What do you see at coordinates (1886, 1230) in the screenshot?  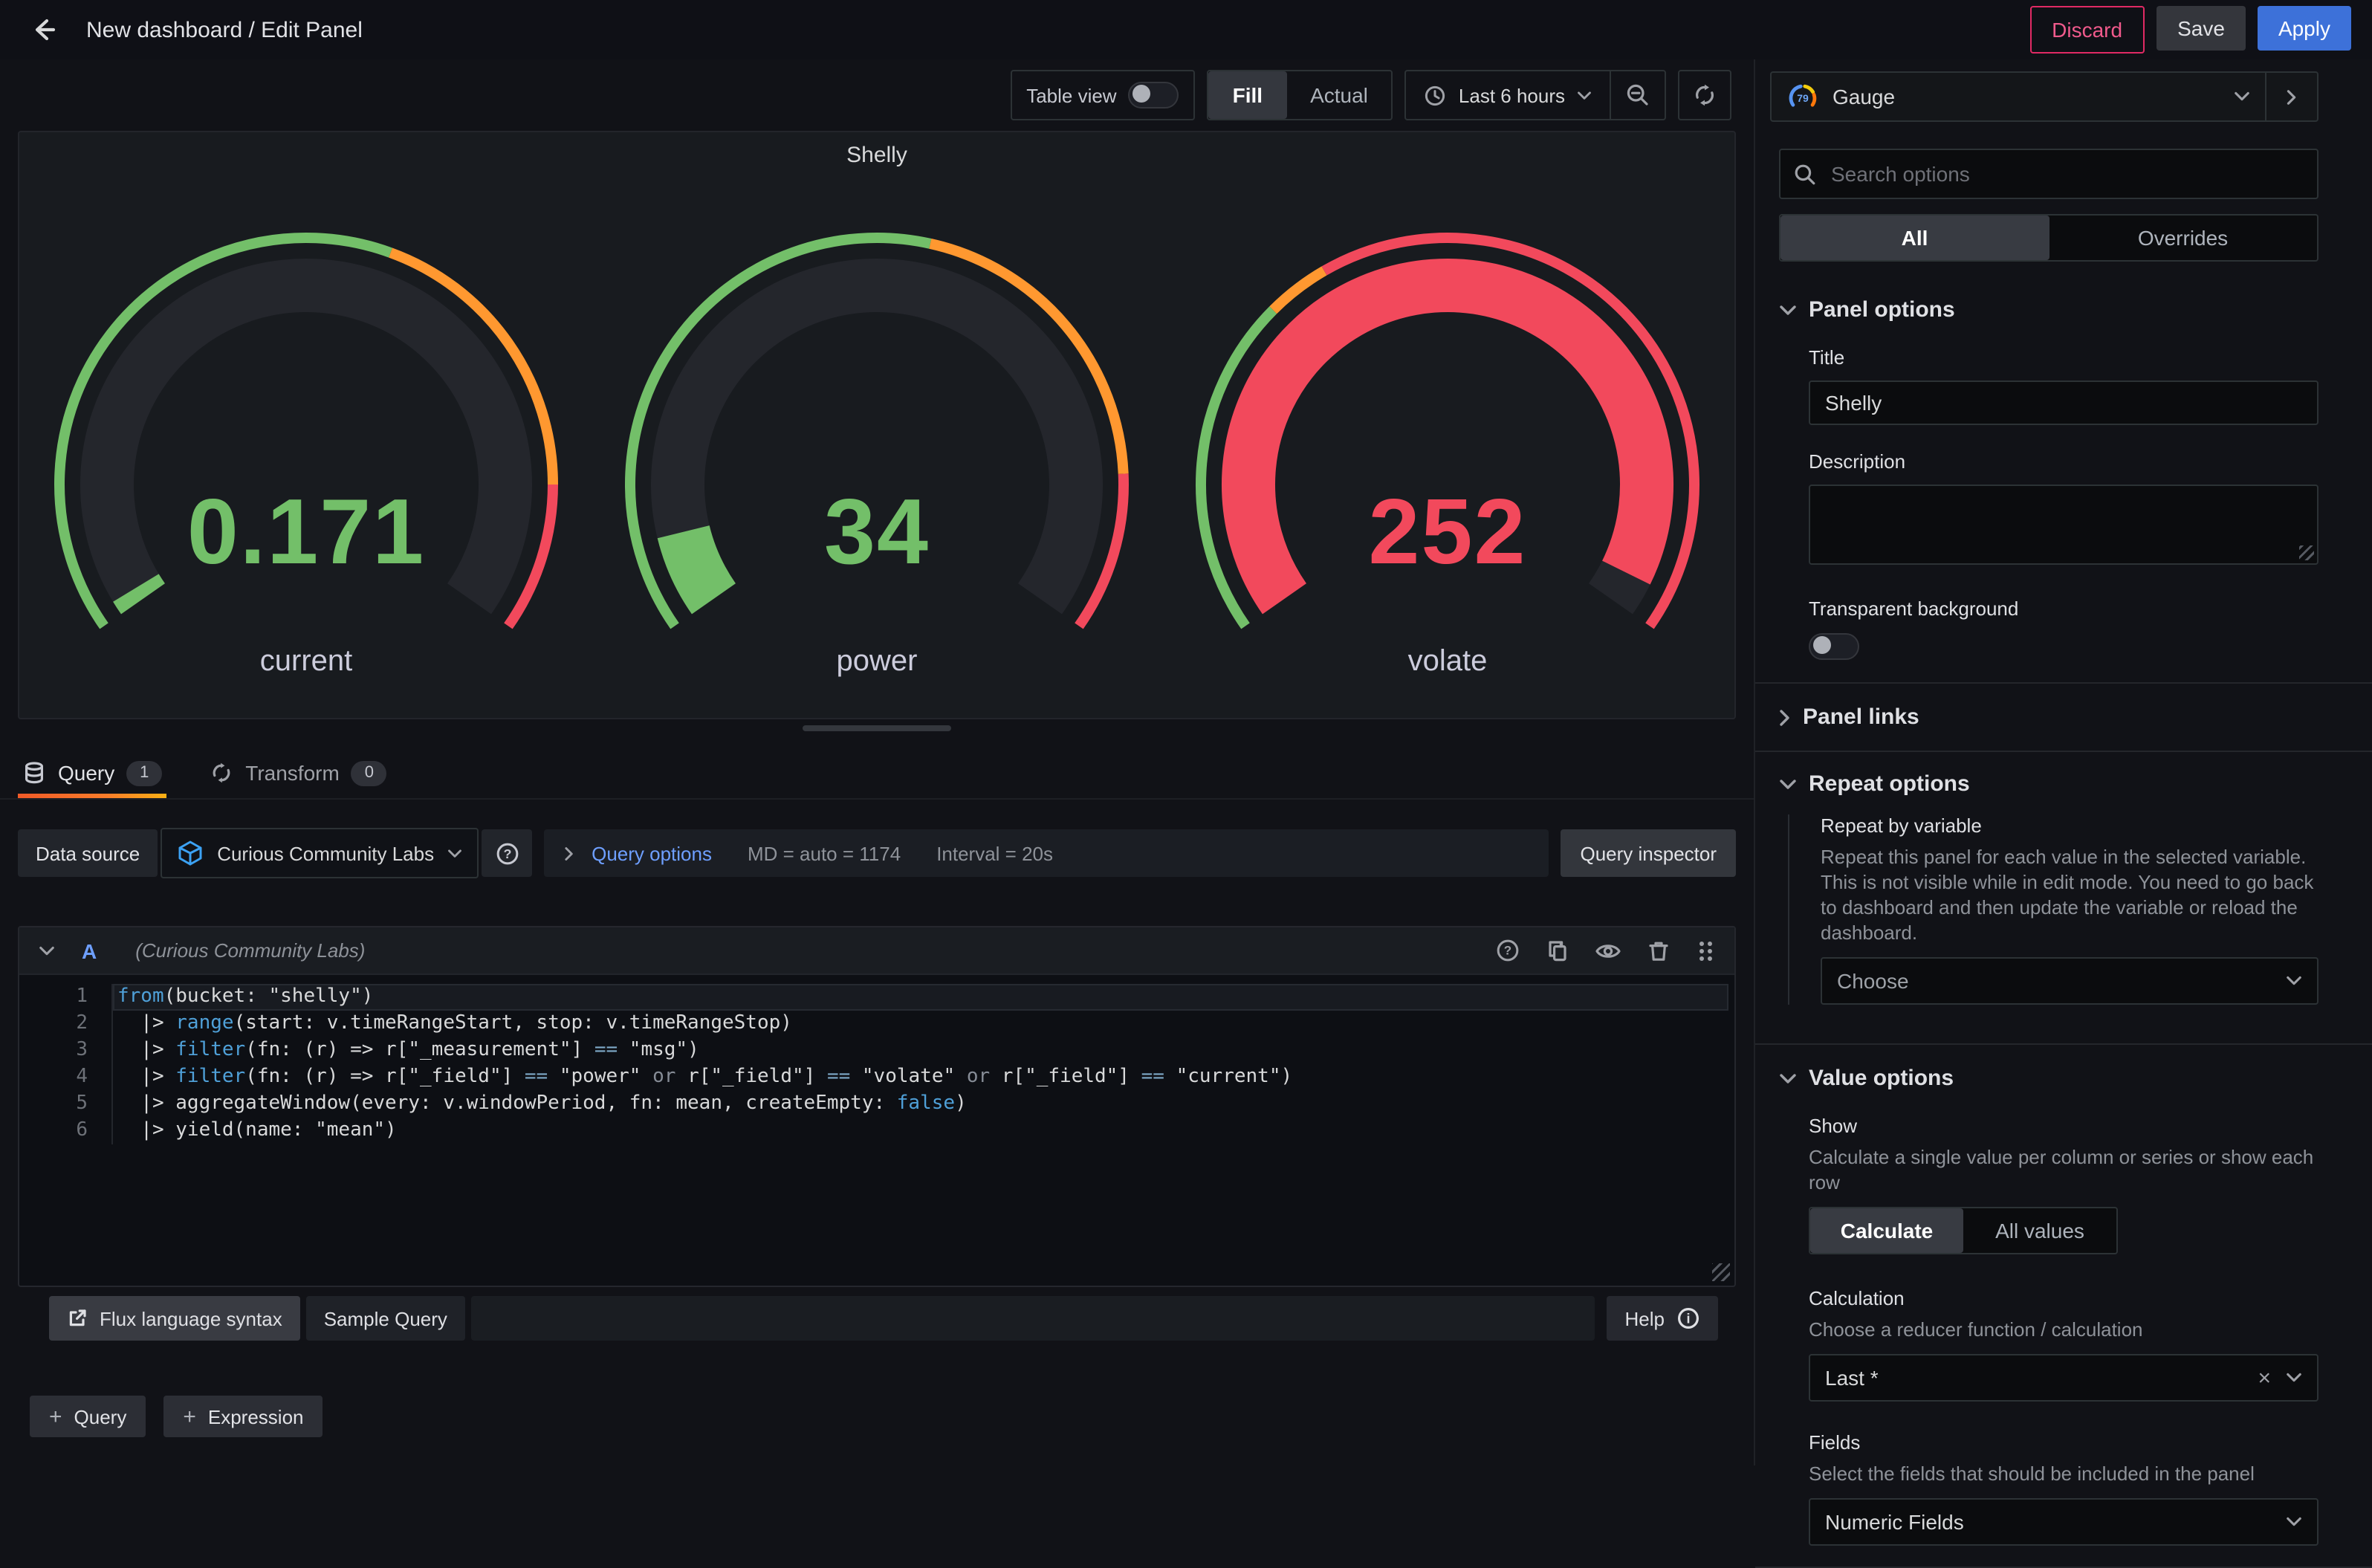 I see `calculate-tab: Calculate` at bounding box center [1886, 1230].